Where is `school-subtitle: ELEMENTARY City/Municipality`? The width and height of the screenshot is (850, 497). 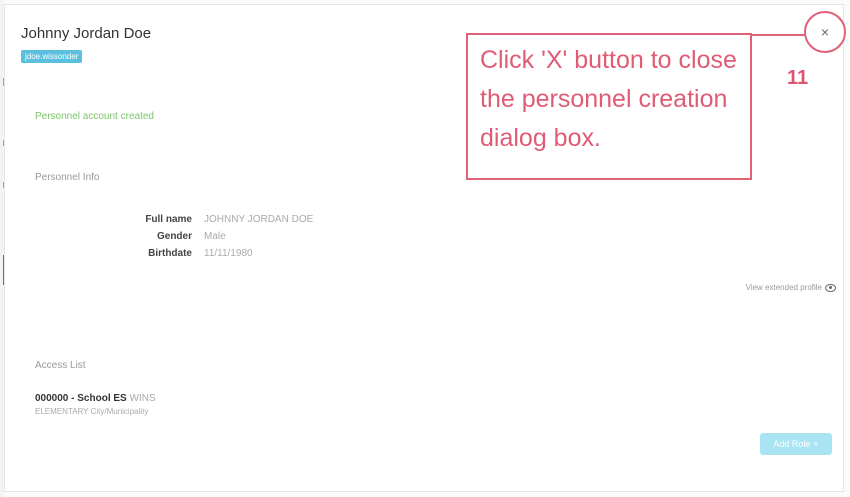 school-subtitle: ELEMENTARY City/Municipality is located at coordinates (92, 411).